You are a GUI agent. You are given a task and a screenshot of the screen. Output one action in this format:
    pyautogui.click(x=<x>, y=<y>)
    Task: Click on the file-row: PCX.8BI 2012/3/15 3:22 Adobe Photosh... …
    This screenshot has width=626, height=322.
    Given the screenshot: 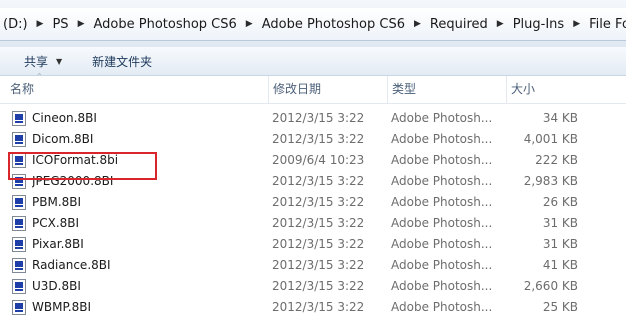 What is the action you would take?
    pyautogui.click(x=313, y=223)
    